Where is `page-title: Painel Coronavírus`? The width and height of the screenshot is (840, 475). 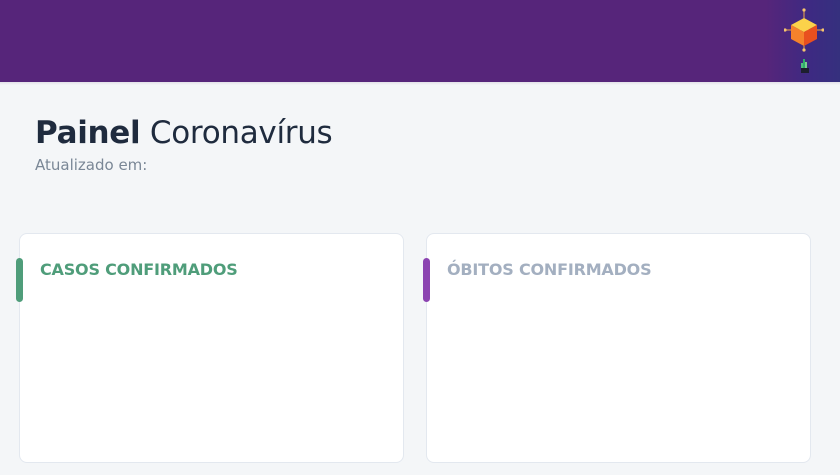
page-title: Painel Coronavírus is located at coordinates (184, 133).